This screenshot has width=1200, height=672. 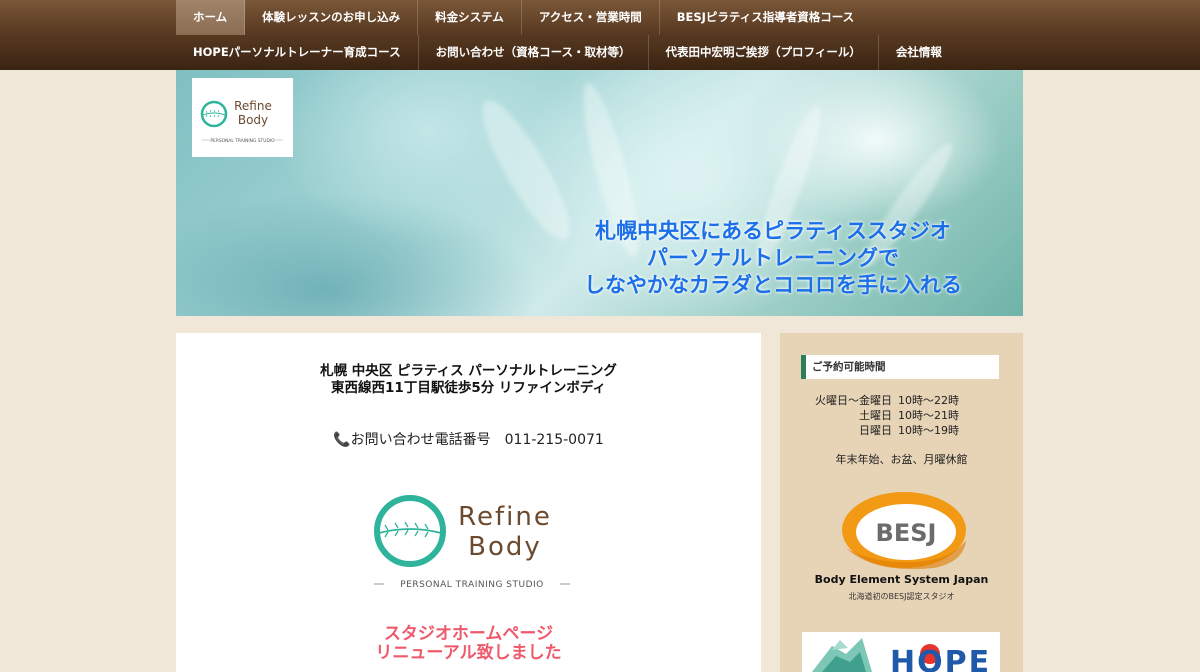 I want to click on page-title-line-2: 東西線西11丁目駅徒歩5分 リファインボディ, so click(x=468, y=388).